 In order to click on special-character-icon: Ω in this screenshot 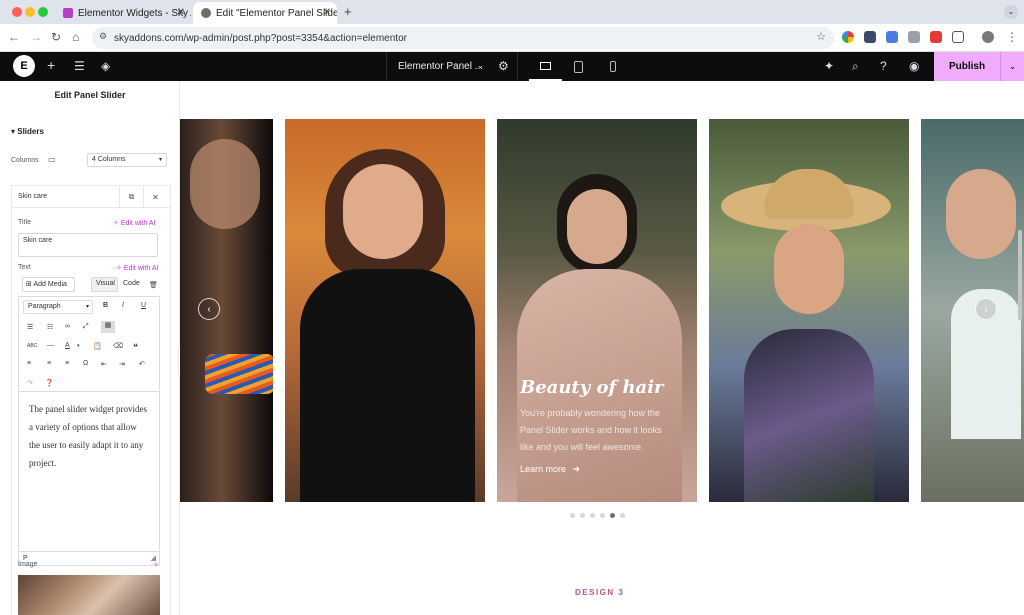, I will do `click(85, 363)`.